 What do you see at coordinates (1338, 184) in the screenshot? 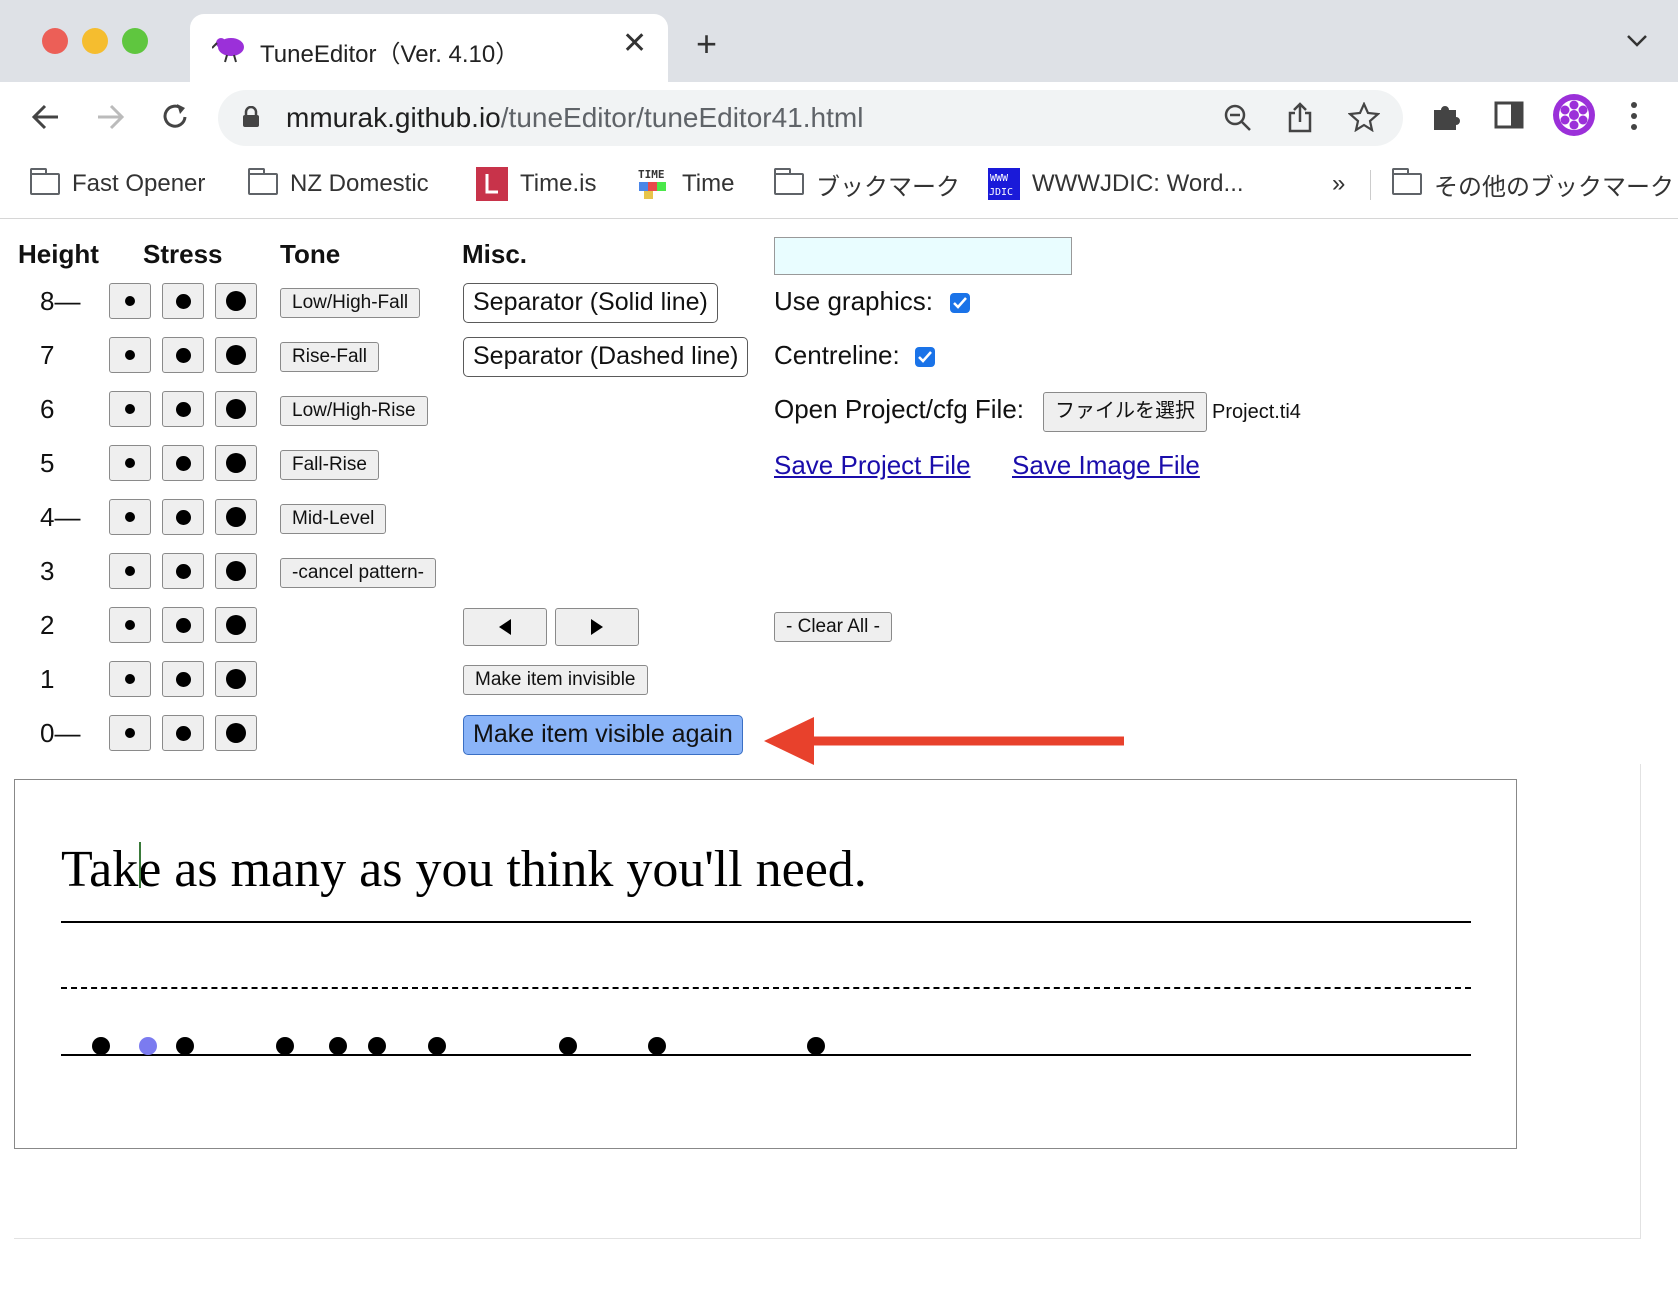
I see `bookmarks-overflow-button: »` at bounding box center [1338, 184].